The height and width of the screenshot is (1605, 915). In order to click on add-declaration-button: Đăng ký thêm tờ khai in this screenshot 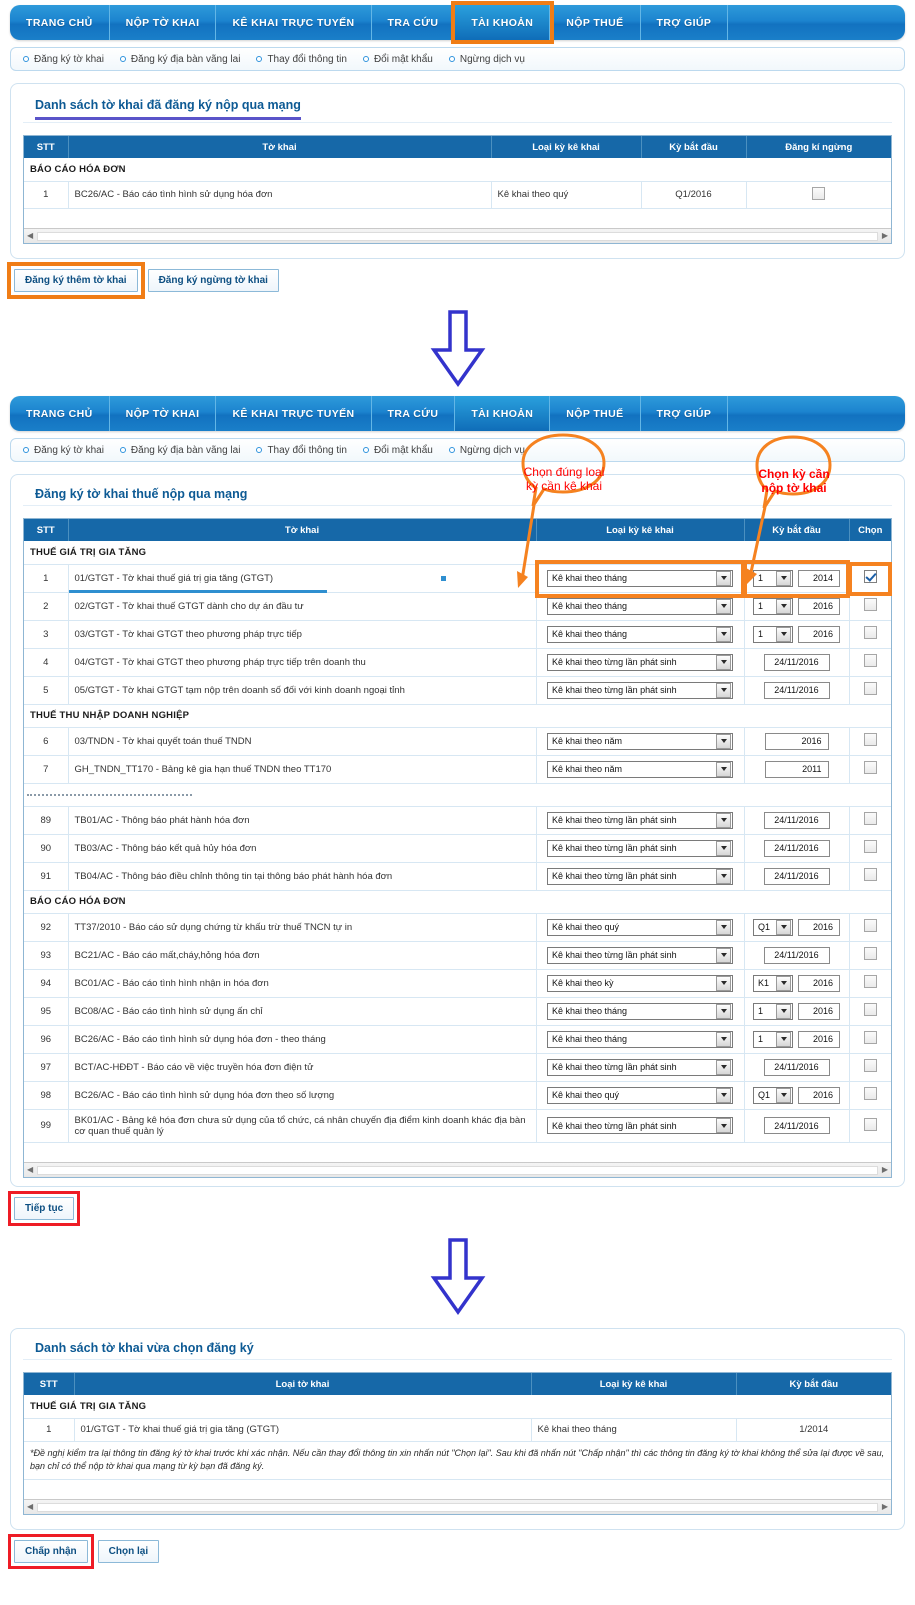, I will do `click(76, 280)`.